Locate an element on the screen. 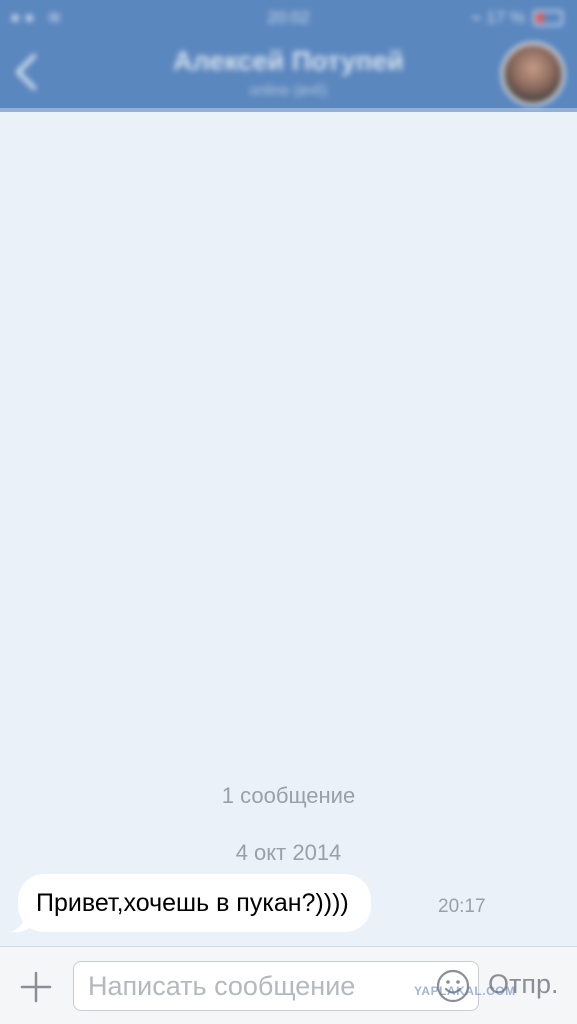  contact-name: Алексей Потупей is located at coordinates (288, 61).